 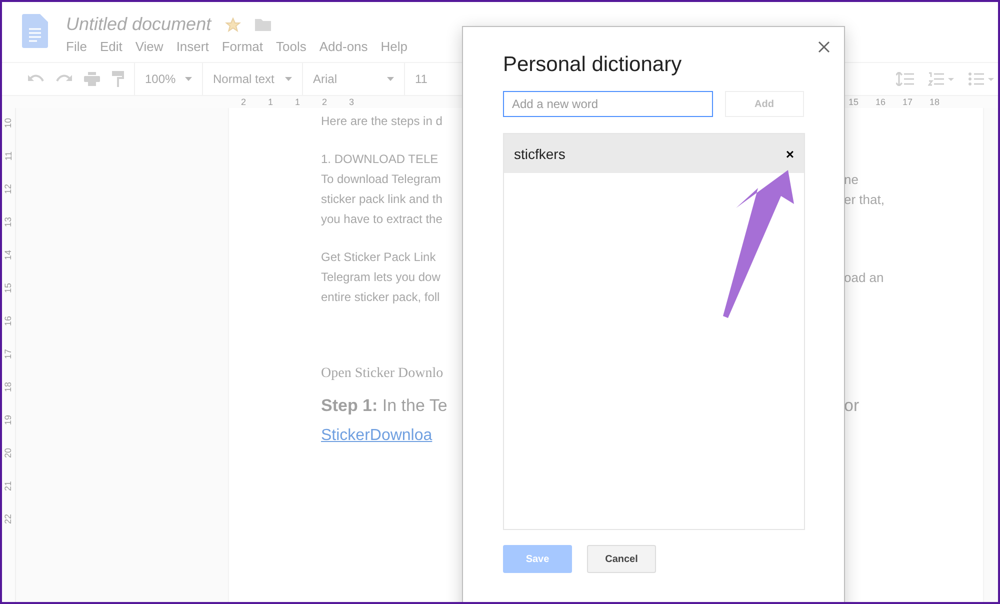 What do you see at coordinates (9, 453) in the screenshot?
I see `ruler-number: 20` at bounding box center [9, 453].